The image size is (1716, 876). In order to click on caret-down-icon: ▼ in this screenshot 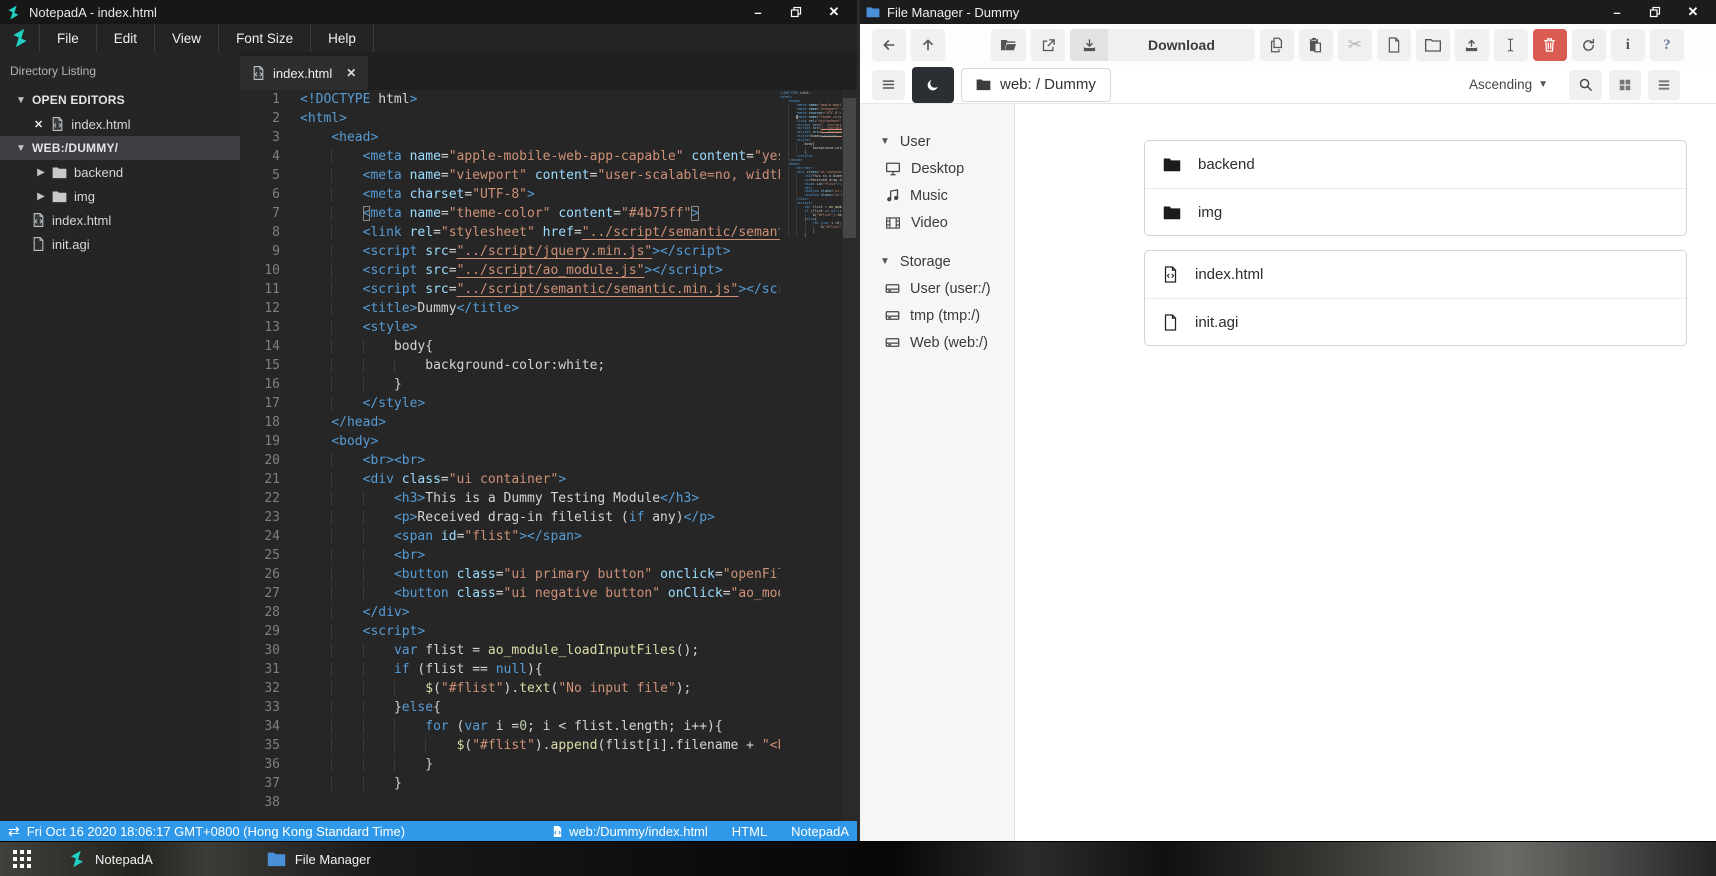, I will do `click(1543, 84)`.